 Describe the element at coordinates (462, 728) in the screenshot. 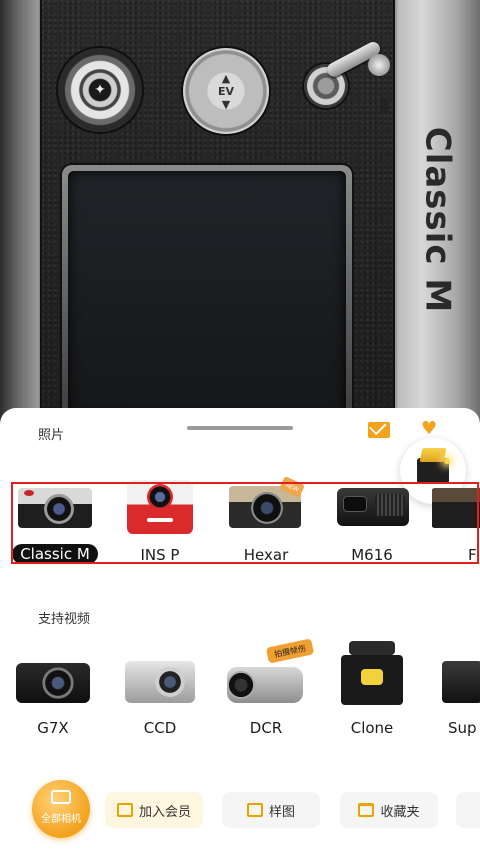

I see `camera-label: Sup` at that location.